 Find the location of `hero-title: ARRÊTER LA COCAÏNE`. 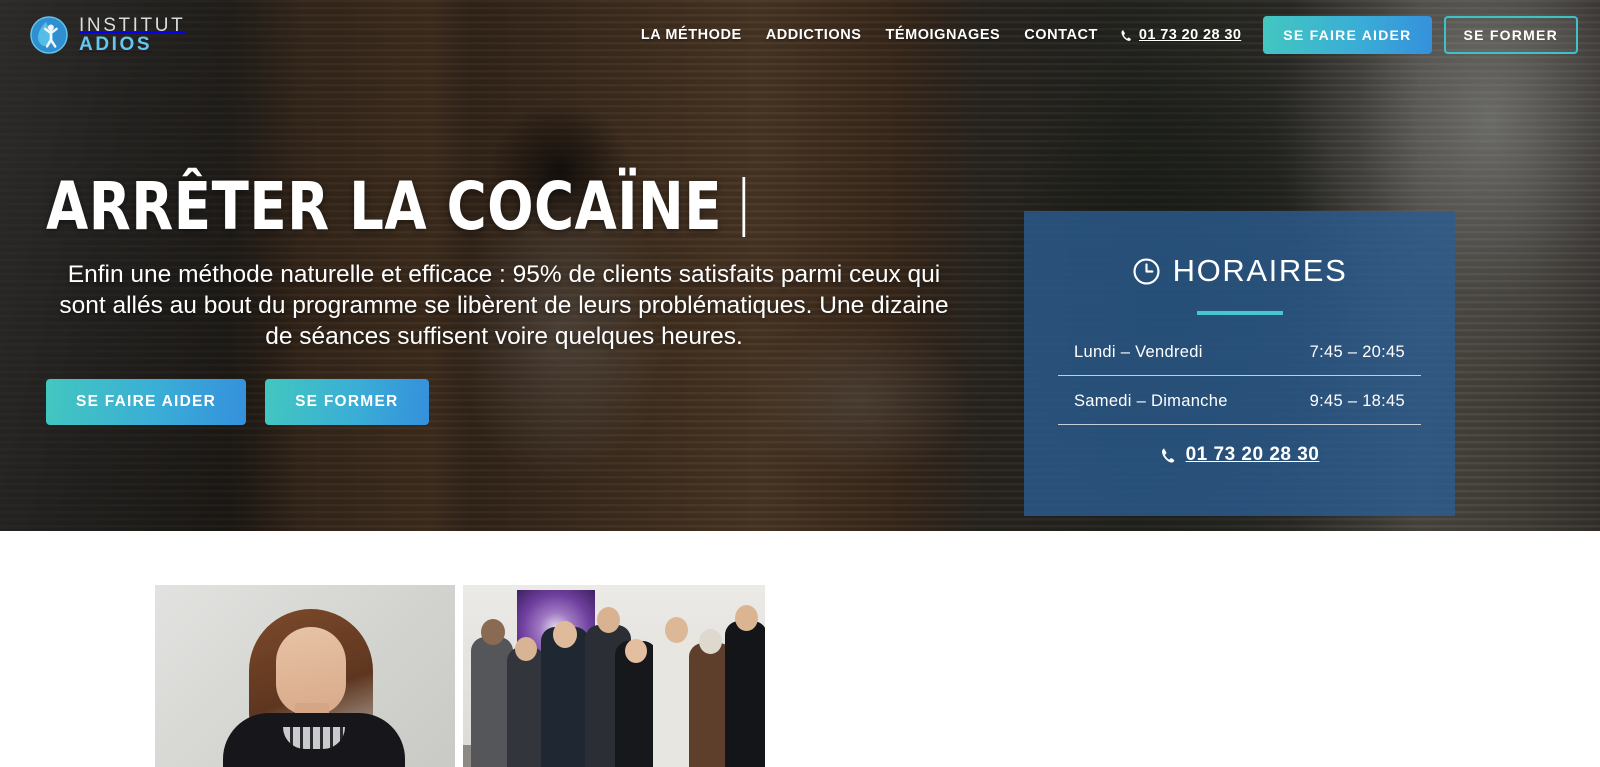

hero-title: ARRÊTER LA COCAÏNE is located at coordinates (474, 207).